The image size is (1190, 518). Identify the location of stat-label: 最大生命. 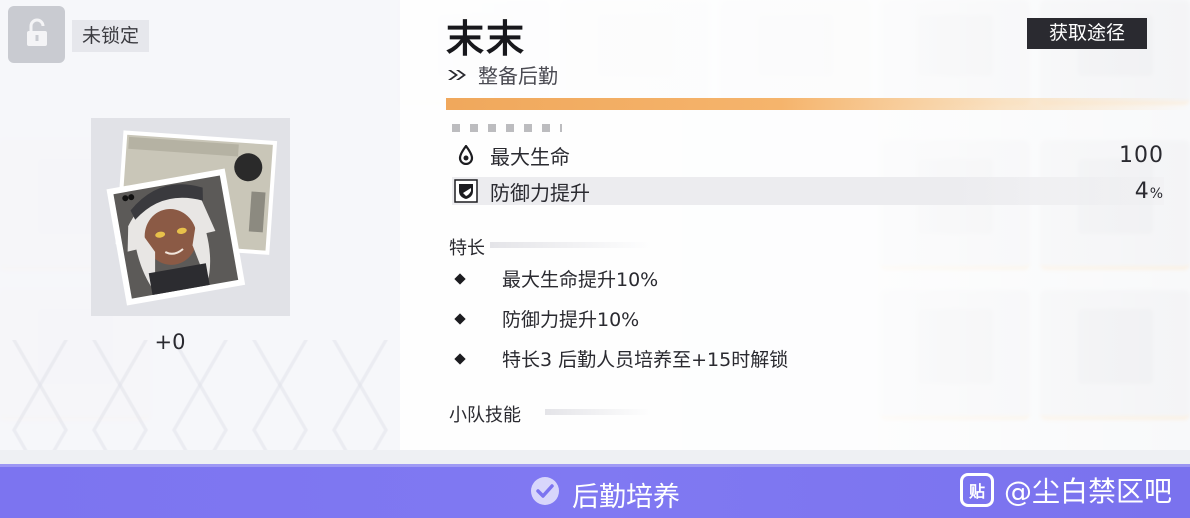
(530, 156).